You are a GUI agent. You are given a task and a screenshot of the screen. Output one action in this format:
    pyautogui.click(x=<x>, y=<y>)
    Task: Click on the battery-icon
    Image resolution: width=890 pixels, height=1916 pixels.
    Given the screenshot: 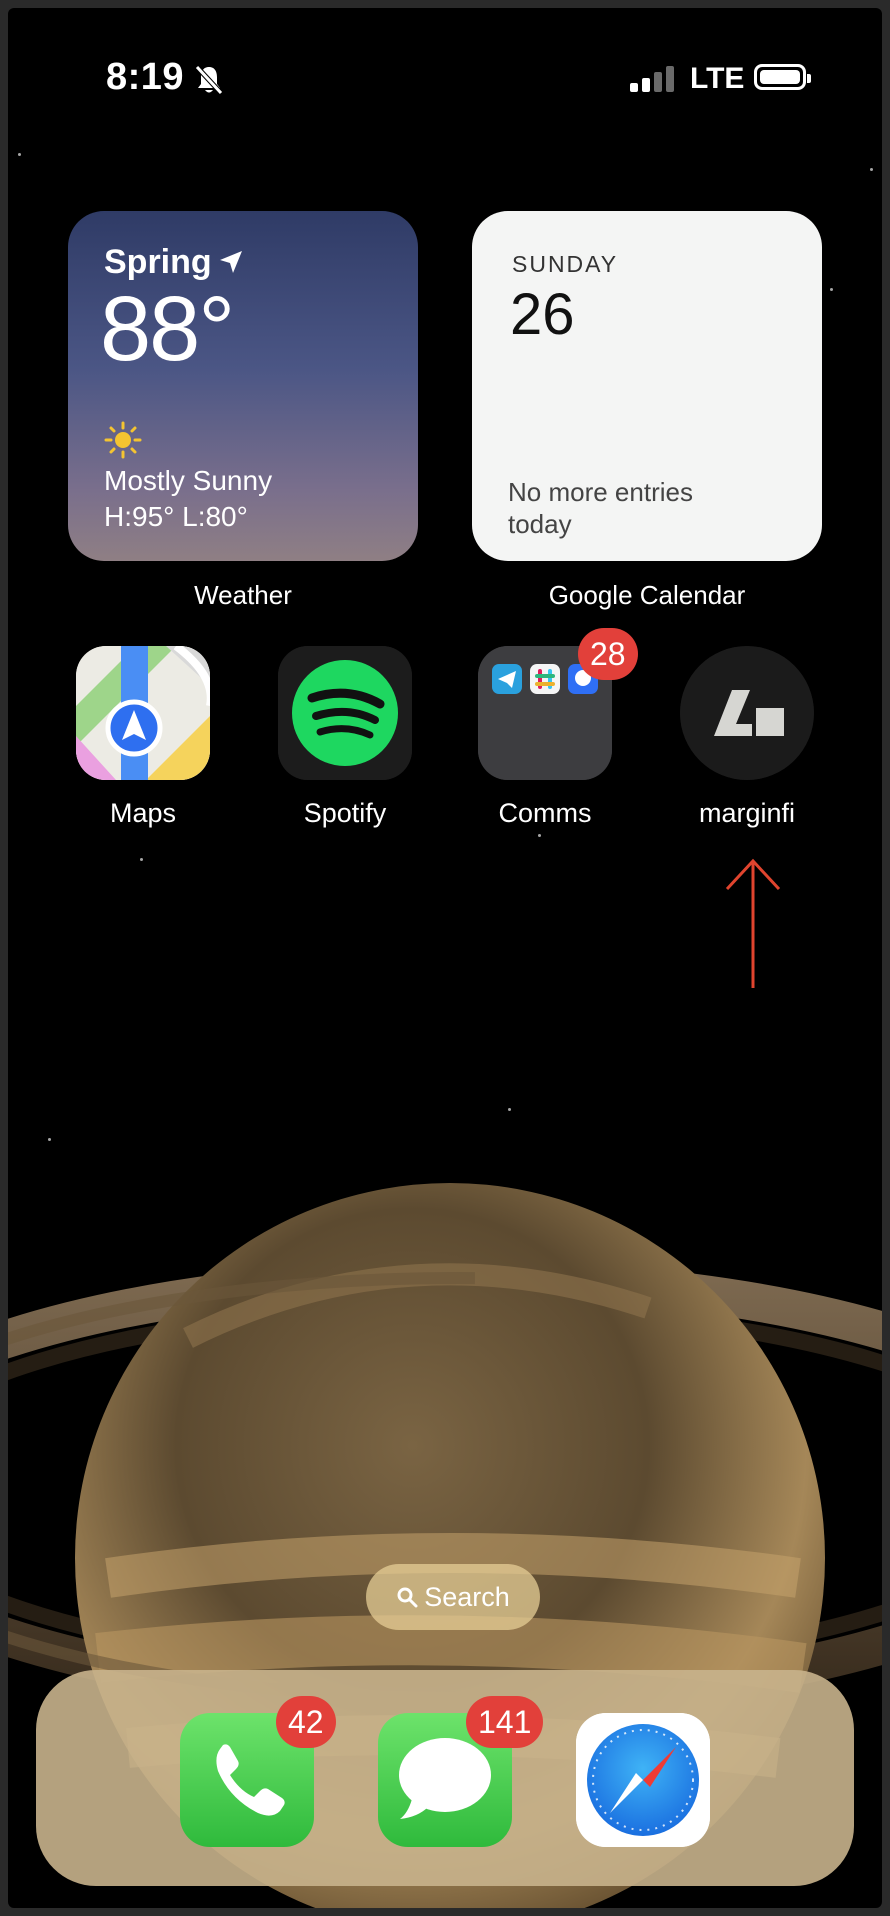 What is the action you would take?
    pyautogui.click(x=782, y=77)
    